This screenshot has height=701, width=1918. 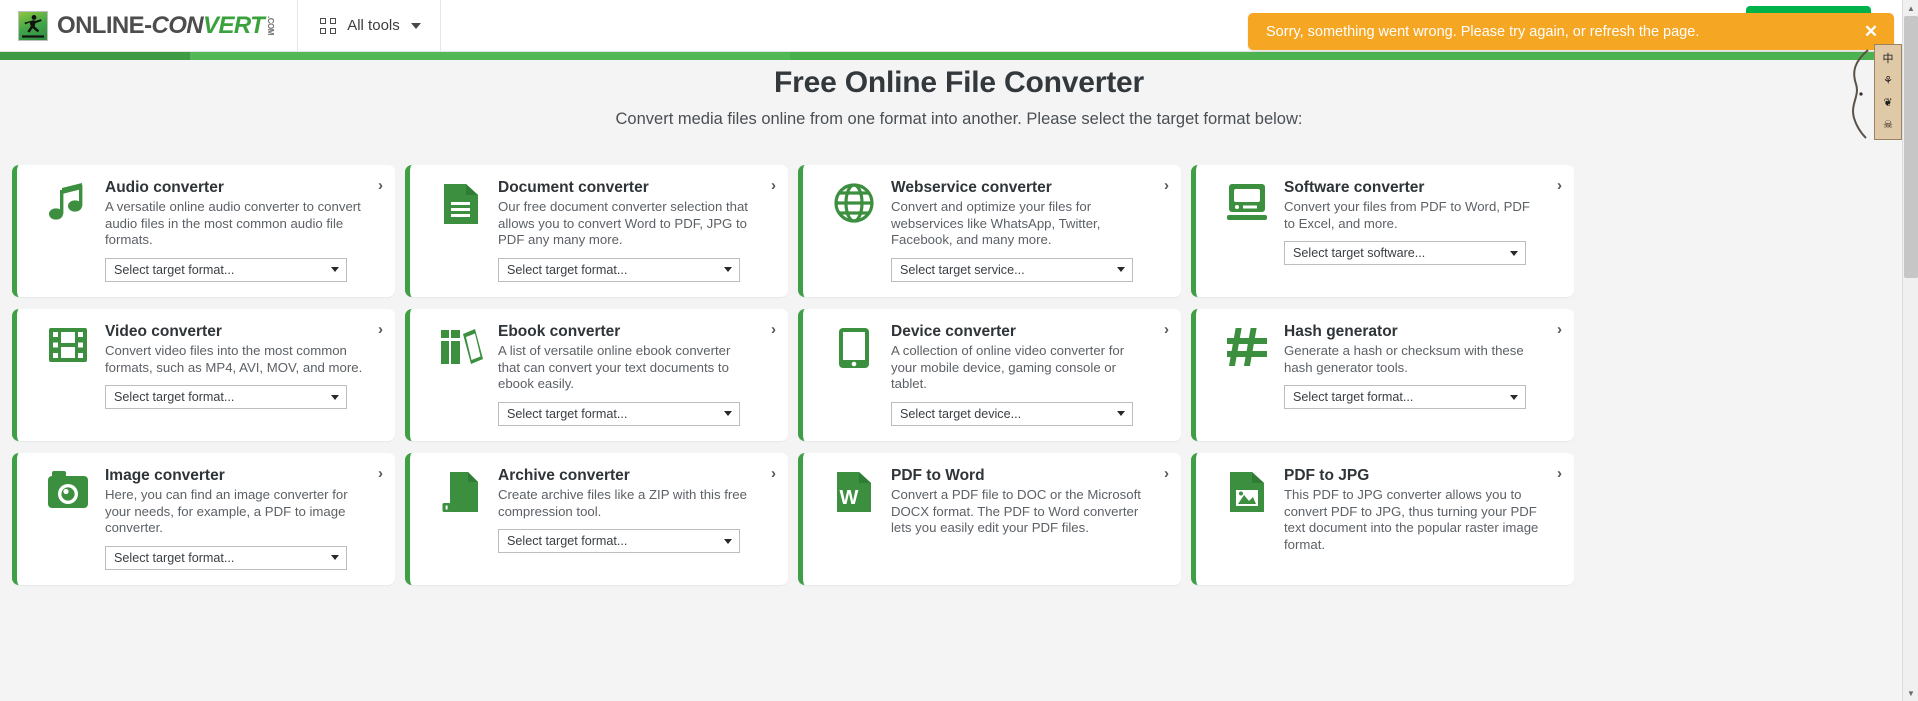 What do you see at coordinates (849, 498) in the screenshot?
I see `svg-text: W` at bounding box center [849, 498].